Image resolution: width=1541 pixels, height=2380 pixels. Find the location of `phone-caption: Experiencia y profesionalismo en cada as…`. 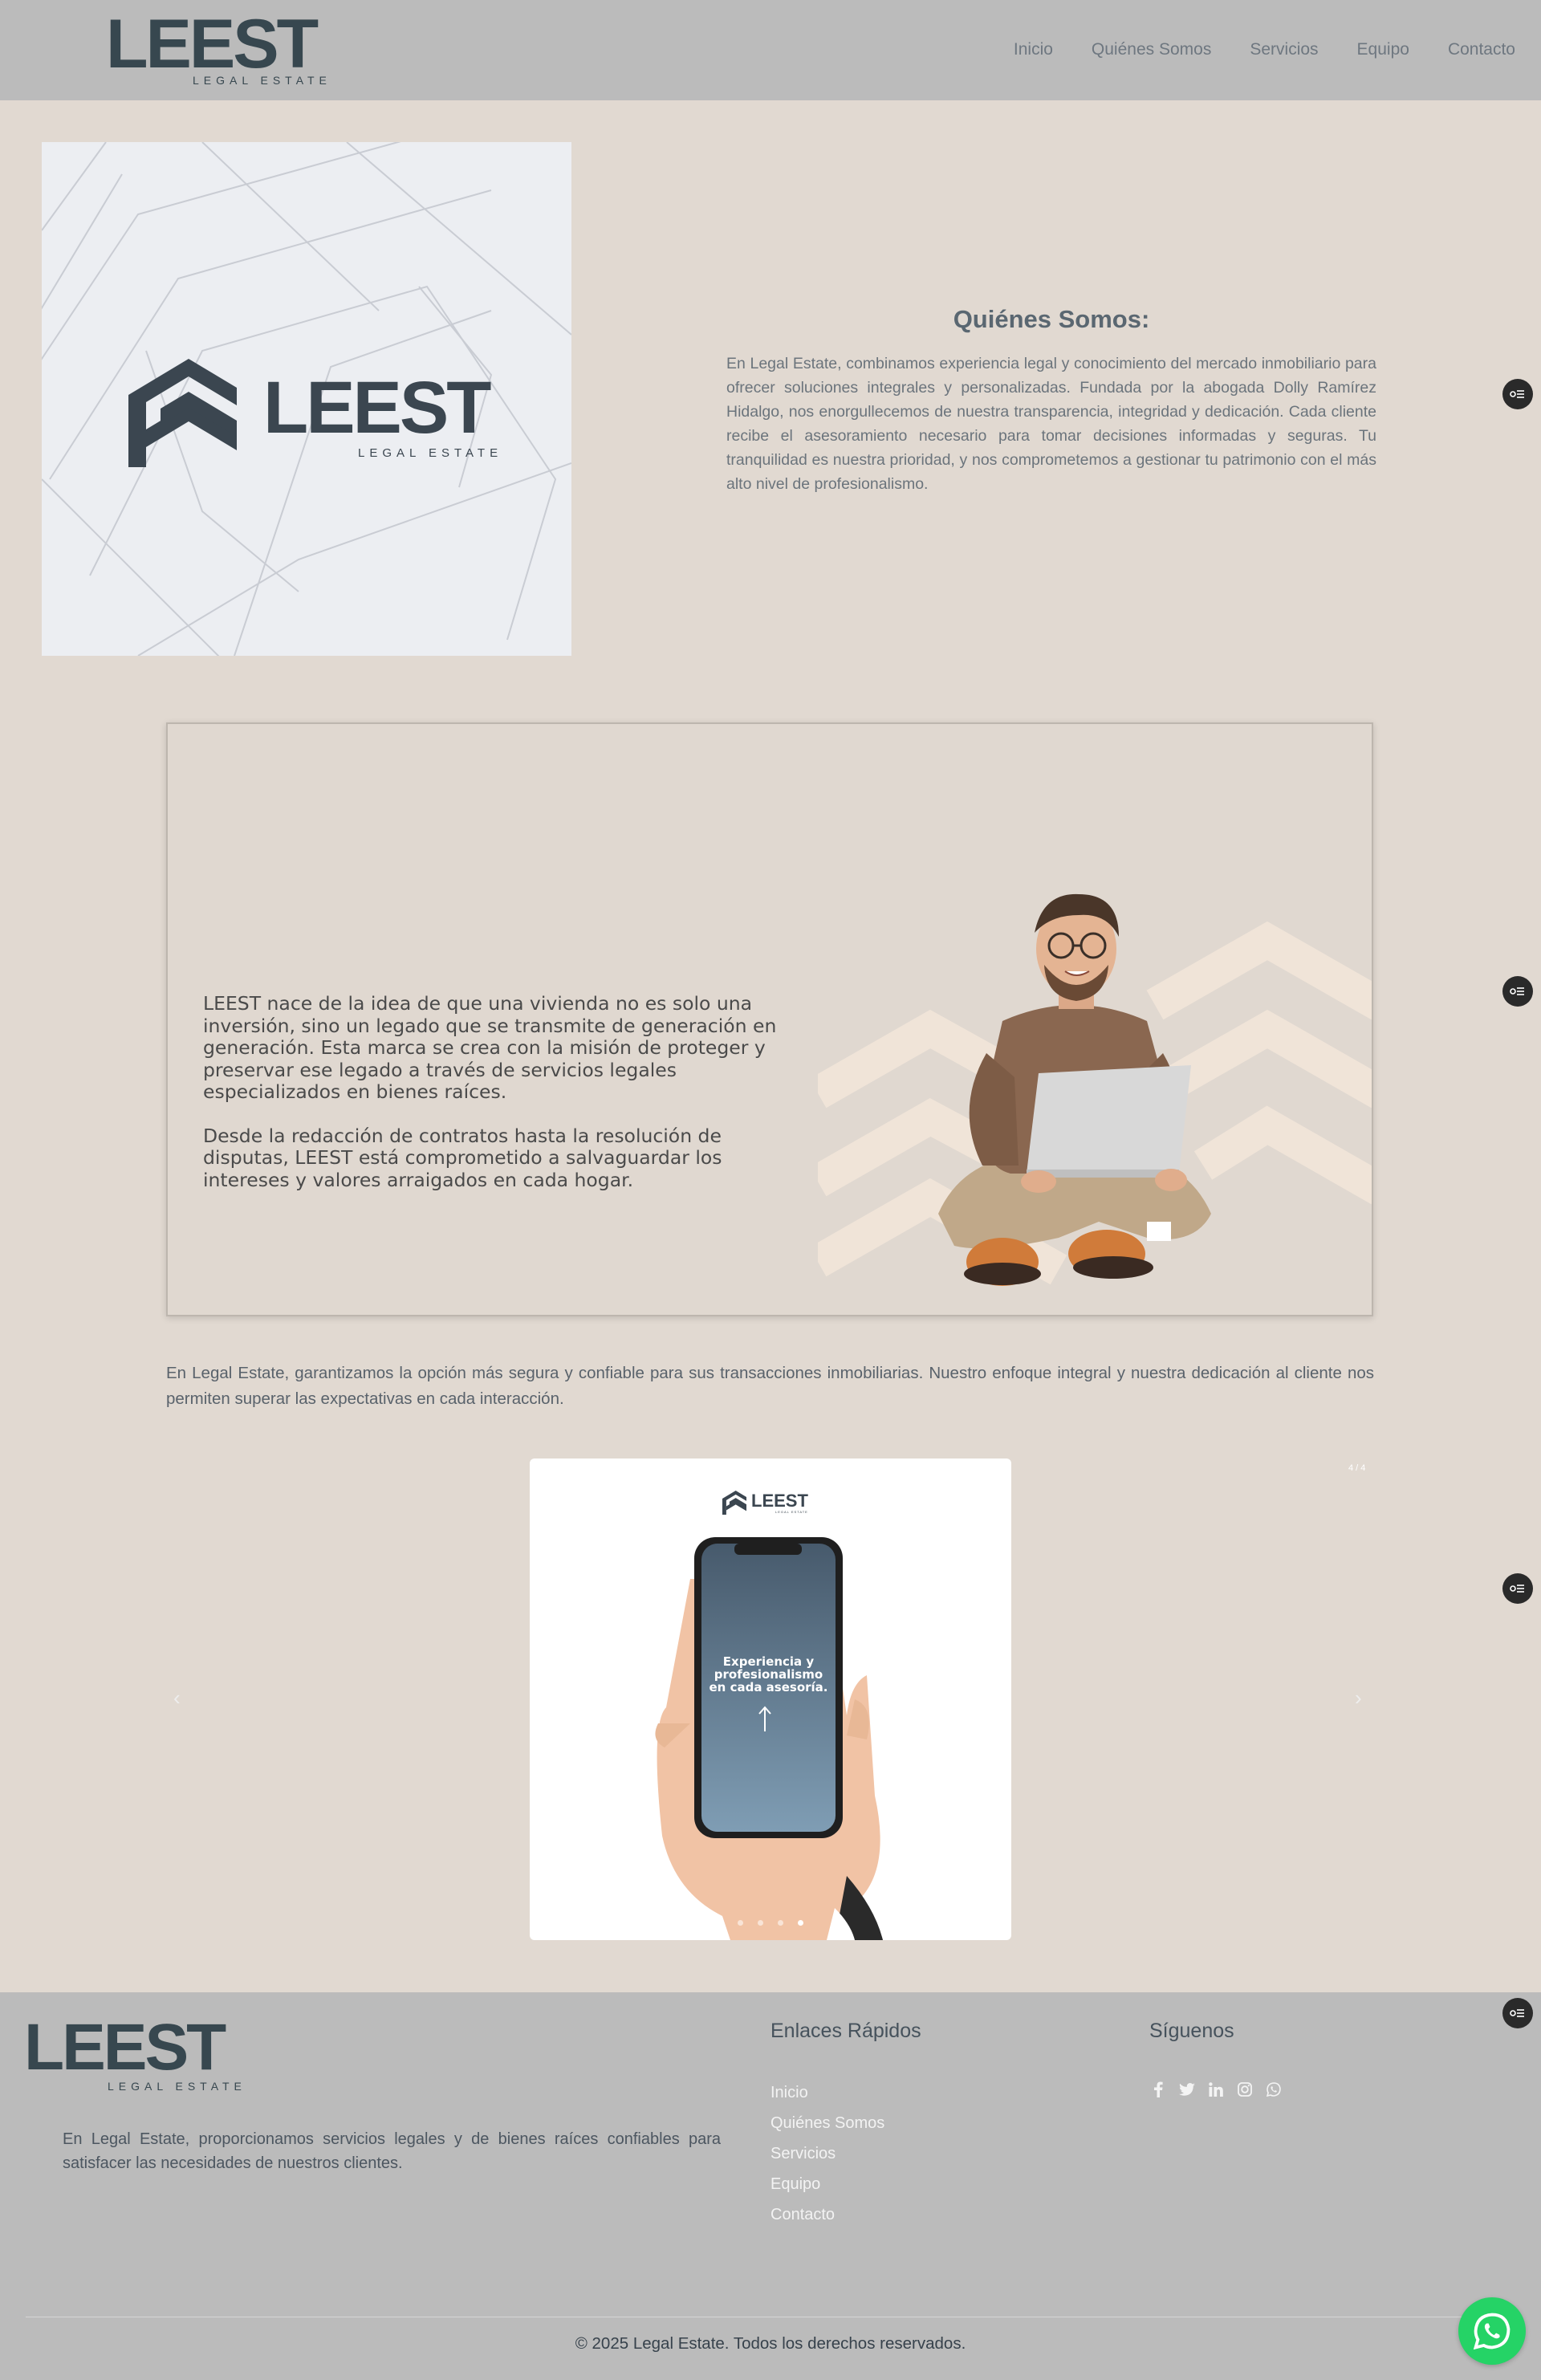

phone-caption: Experiencia y profesionalismo en cada as… is located at coordinates (768, 1674).